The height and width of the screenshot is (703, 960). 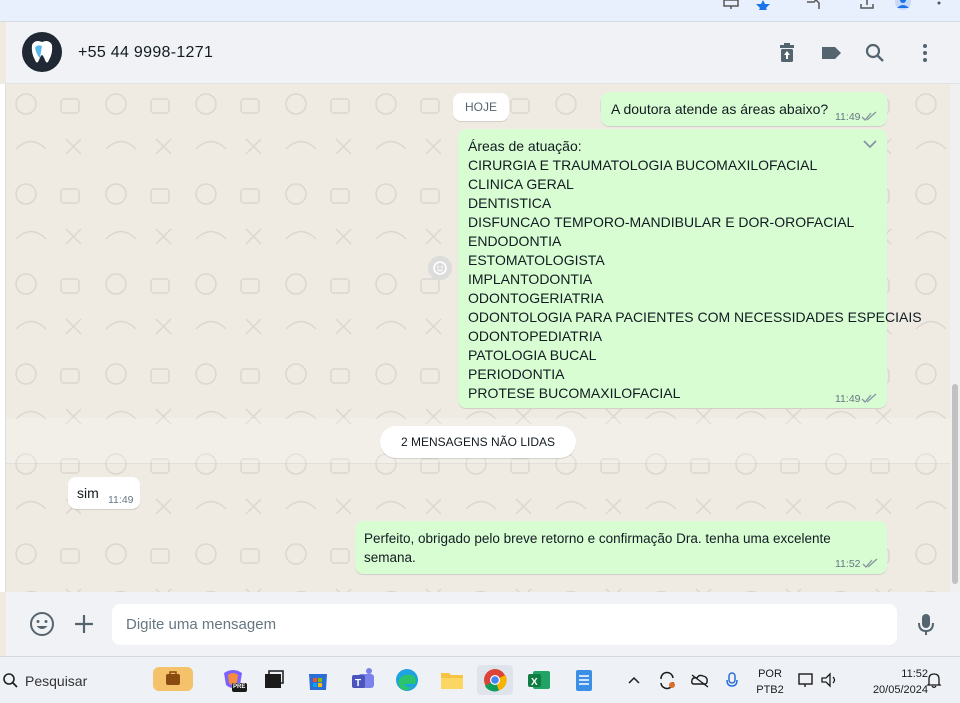 What do you see at coordinates (848, 564) in the screenshot?
I see `message-time: 11:52` at bounding box center [848, 564].